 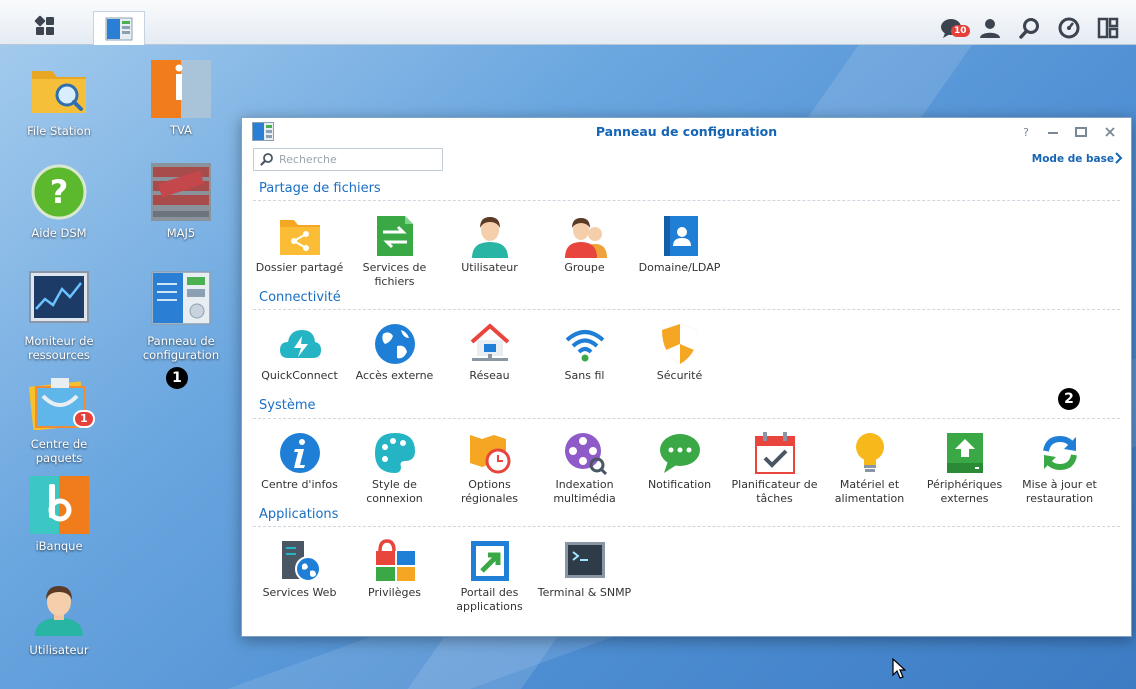 I want to click on item-label: QuickConnect, so click(x=299, y=375).